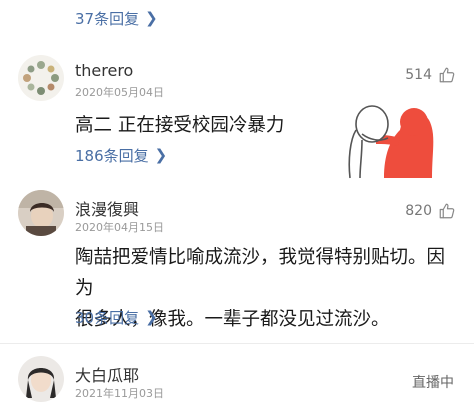 This screenshot has height=413, width=474. I want to click on username: 浪漫復興, so click(107, 208).